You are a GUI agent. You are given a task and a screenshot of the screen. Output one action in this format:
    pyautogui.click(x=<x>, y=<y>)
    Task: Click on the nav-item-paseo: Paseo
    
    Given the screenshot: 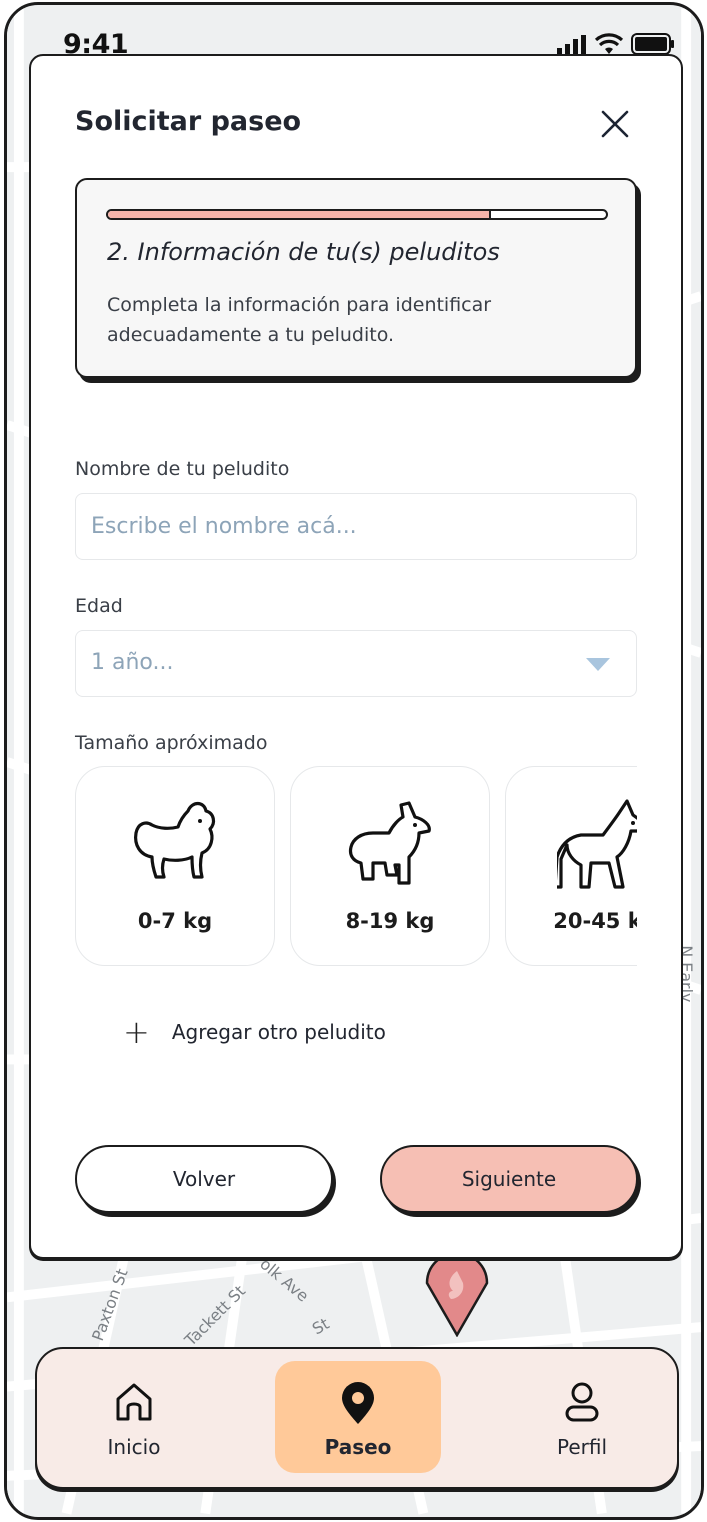 What is the action you would take?
    pyautogui.click(x=358, y=1417)
    